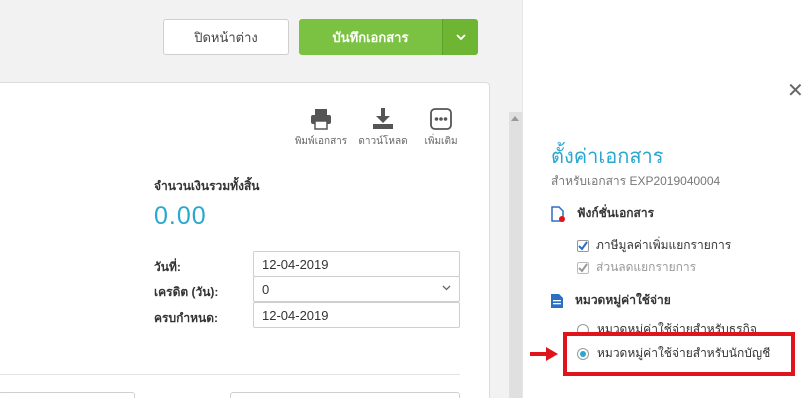  Describe the element at coordinates (607, 157) in the screenshot. I see `panel-title: ตั้งค่าเอกสาร` at that location.